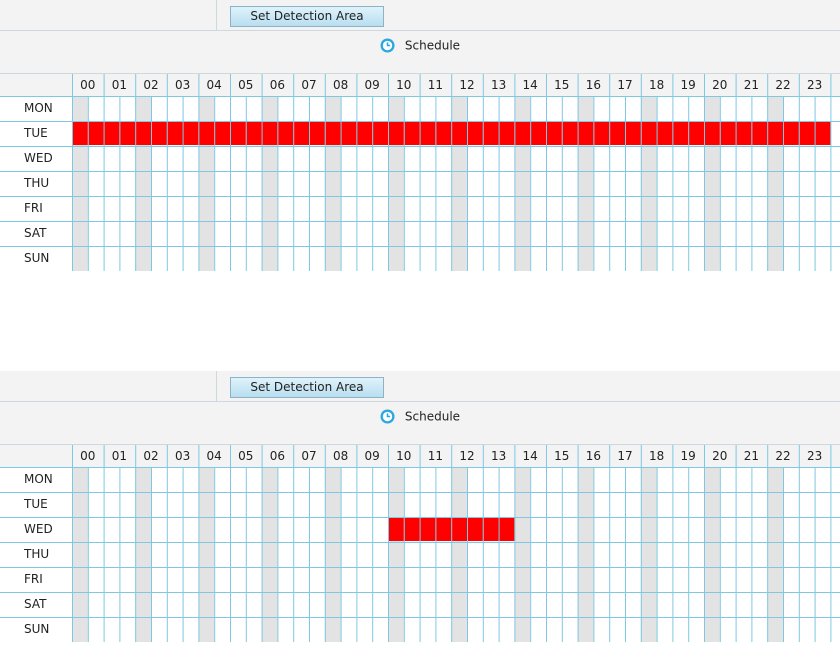  Describe the element at coordinates (36, 579) in the screenshot. I see `day-label-fri: FRI` at that location.